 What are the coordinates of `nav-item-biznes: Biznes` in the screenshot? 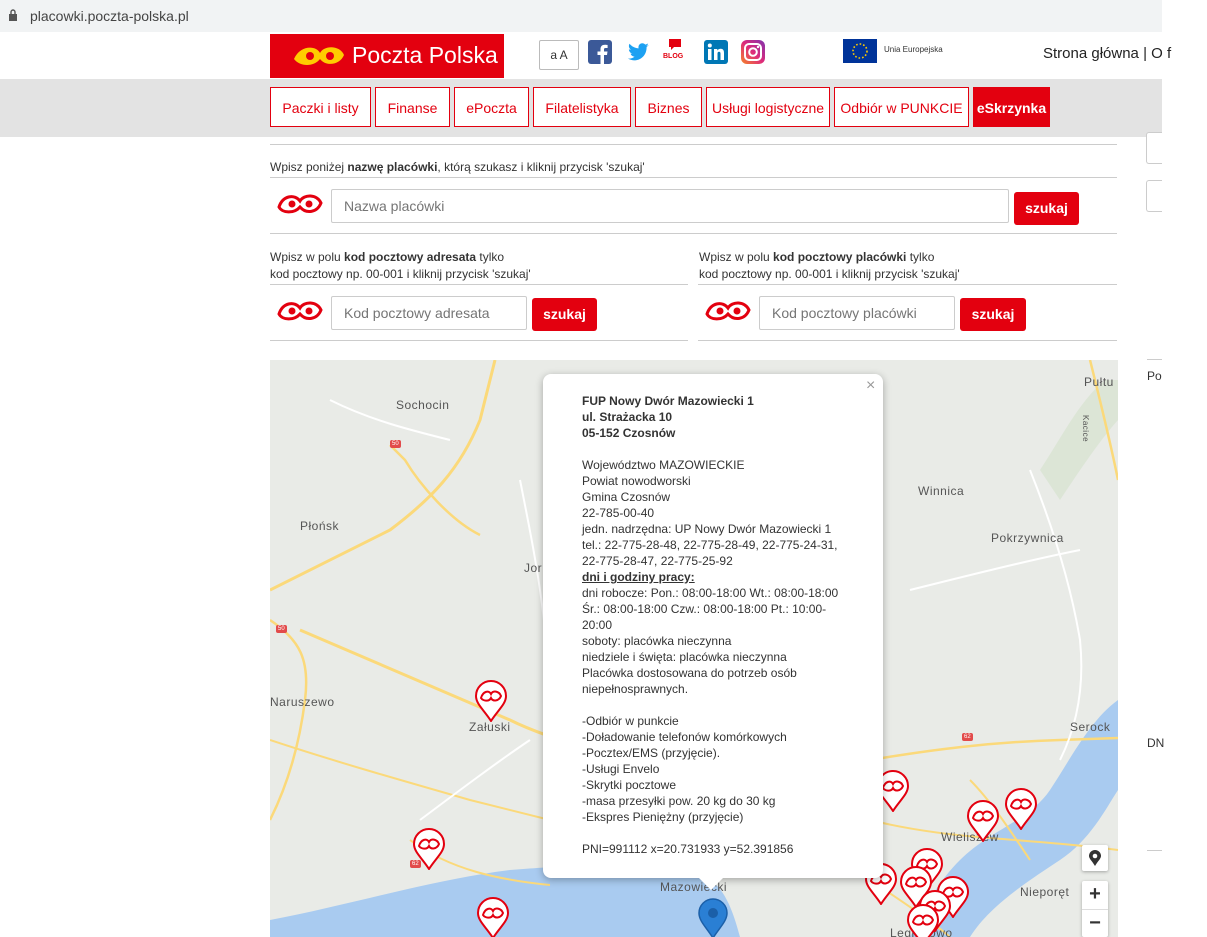 It's located at (668, 107).